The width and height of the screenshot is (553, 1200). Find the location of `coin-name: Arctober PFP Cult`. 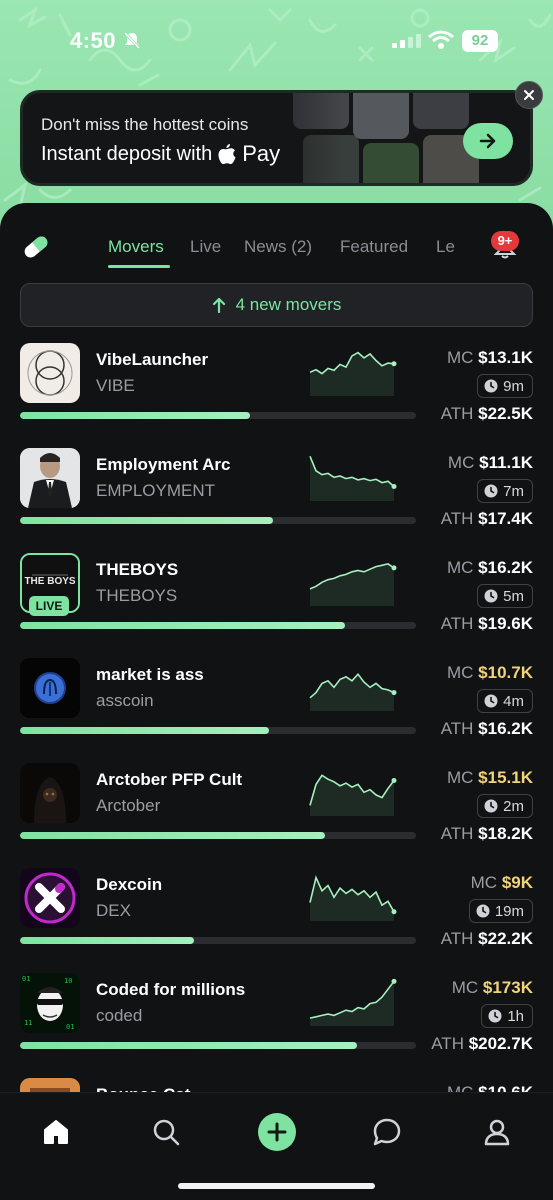

coin-name: Arctober PFP Cult is located at coordinates (169, 779).